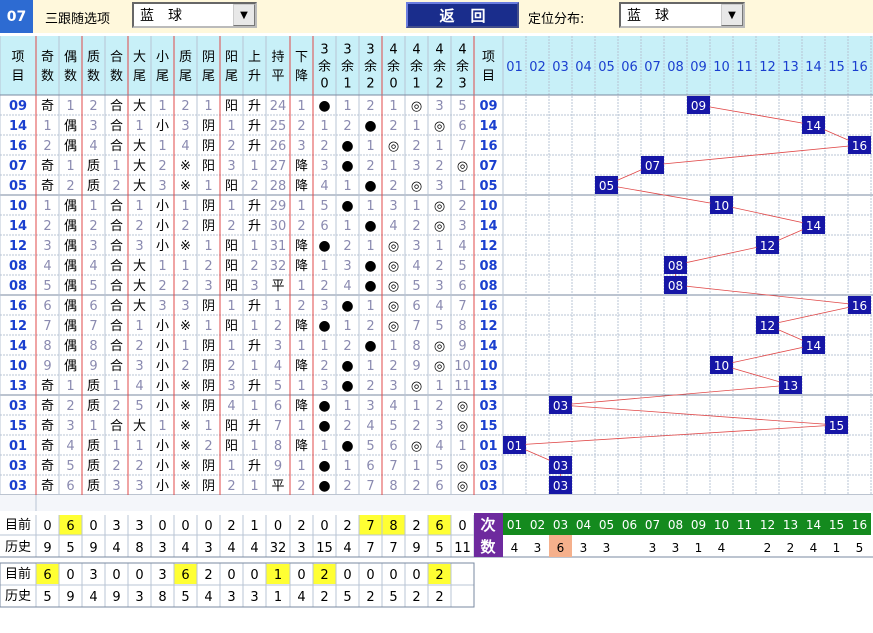  Describe the element at coordinates (277, 76) in the screenshot. I see `header-text: 平` at that location.